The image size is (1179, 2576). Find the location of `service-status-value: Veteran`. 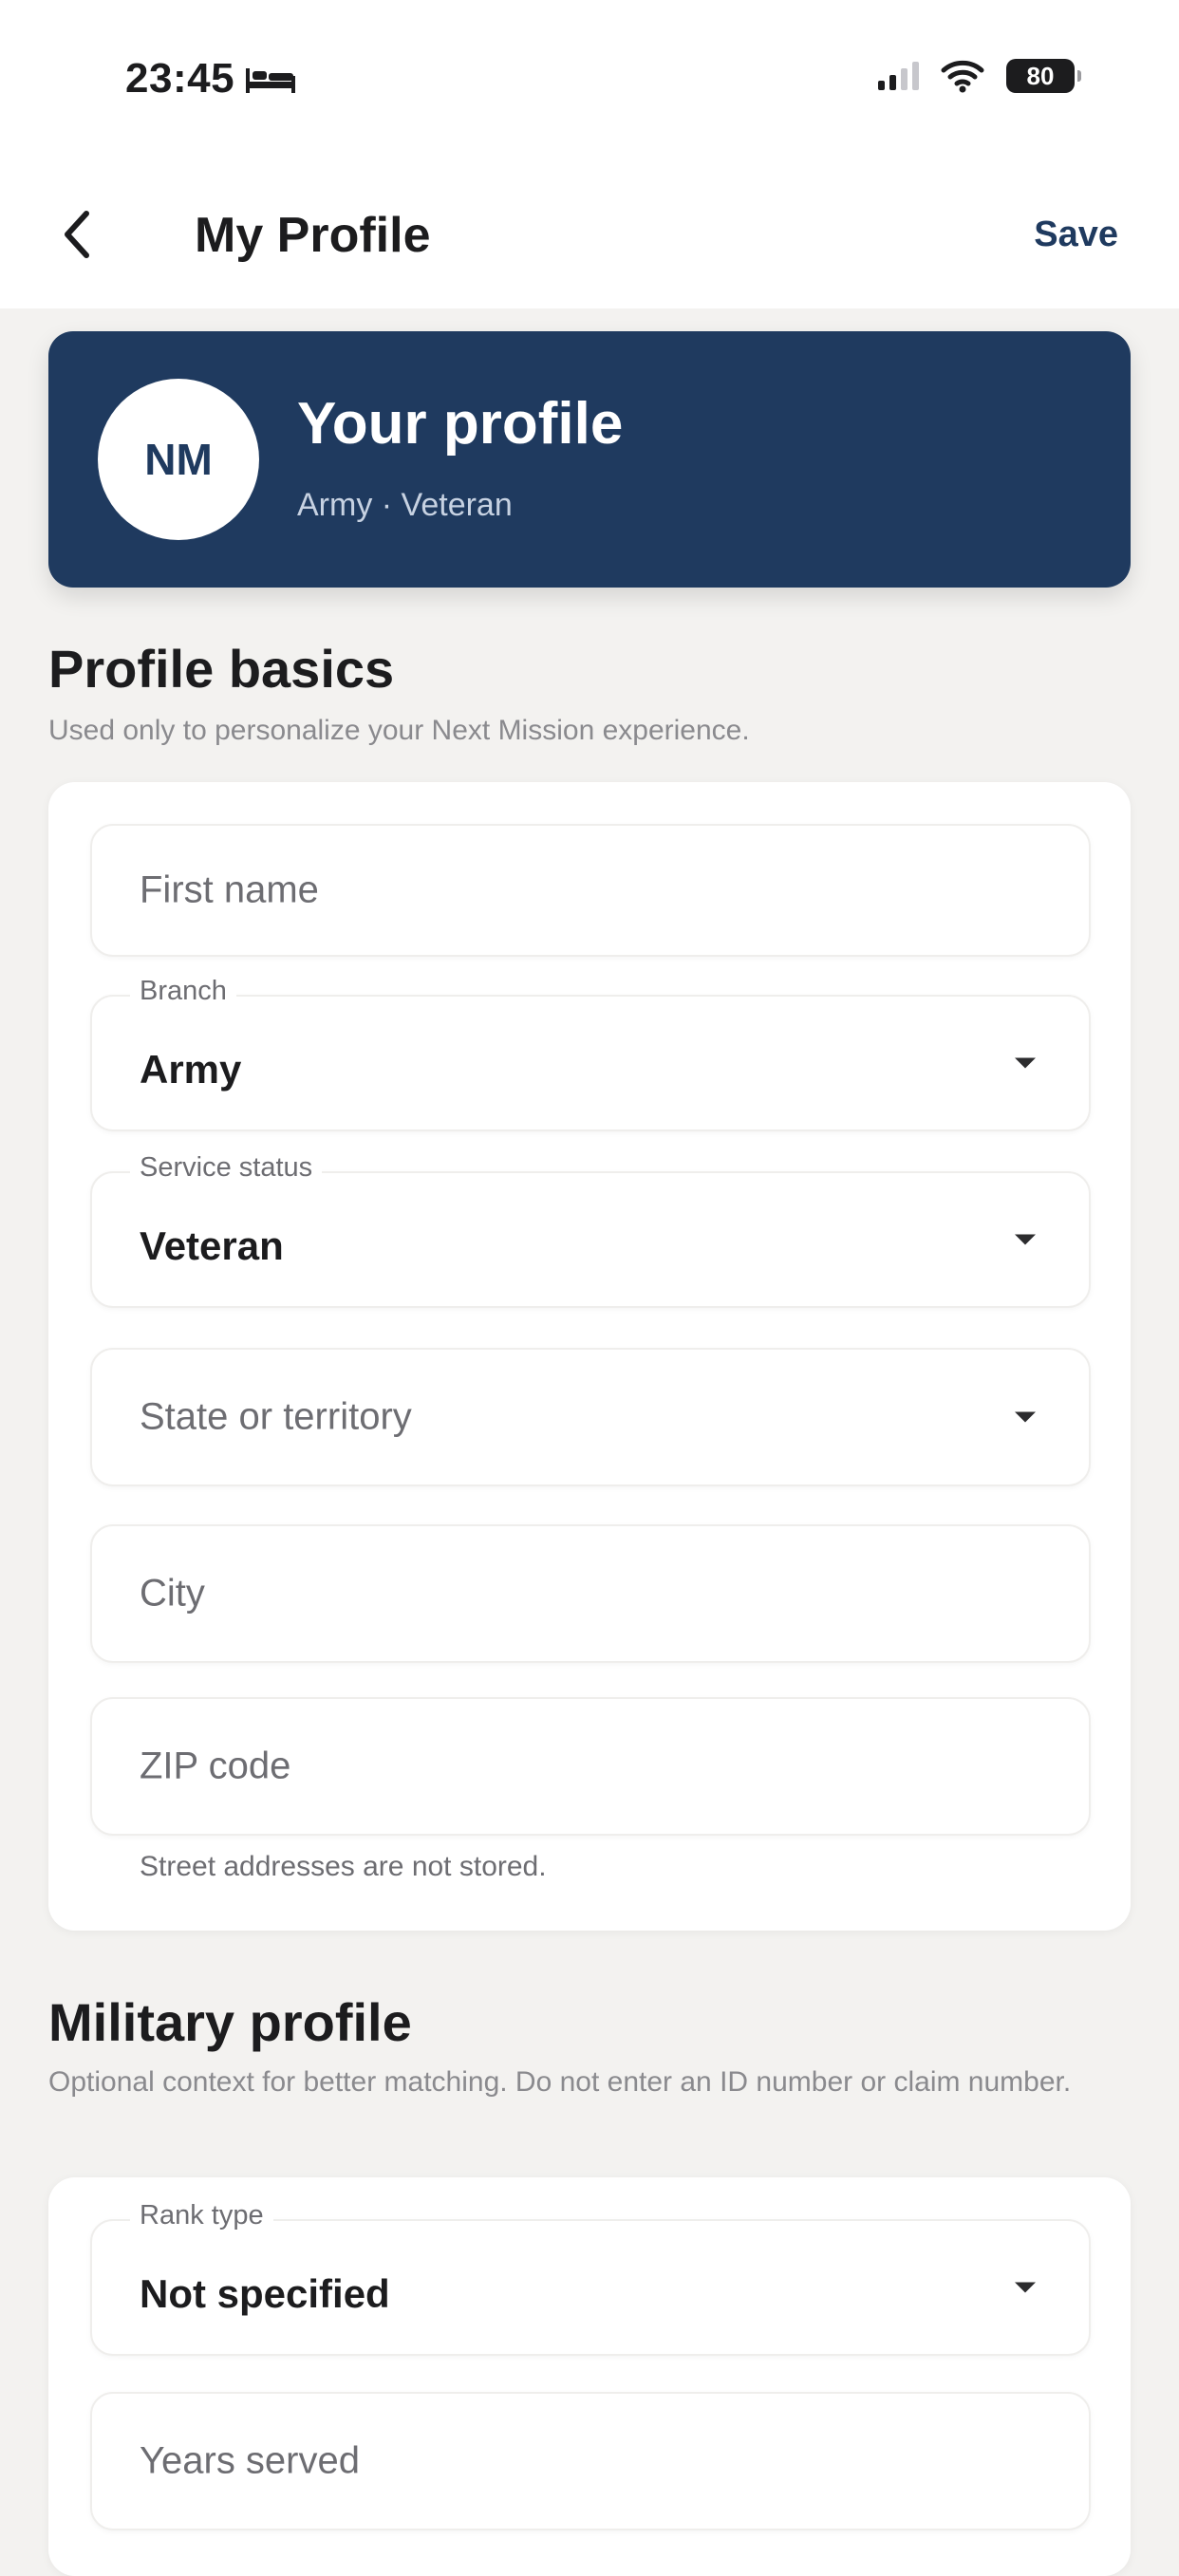

service-status-value: Veteran is located at coordinates (212, 1246).